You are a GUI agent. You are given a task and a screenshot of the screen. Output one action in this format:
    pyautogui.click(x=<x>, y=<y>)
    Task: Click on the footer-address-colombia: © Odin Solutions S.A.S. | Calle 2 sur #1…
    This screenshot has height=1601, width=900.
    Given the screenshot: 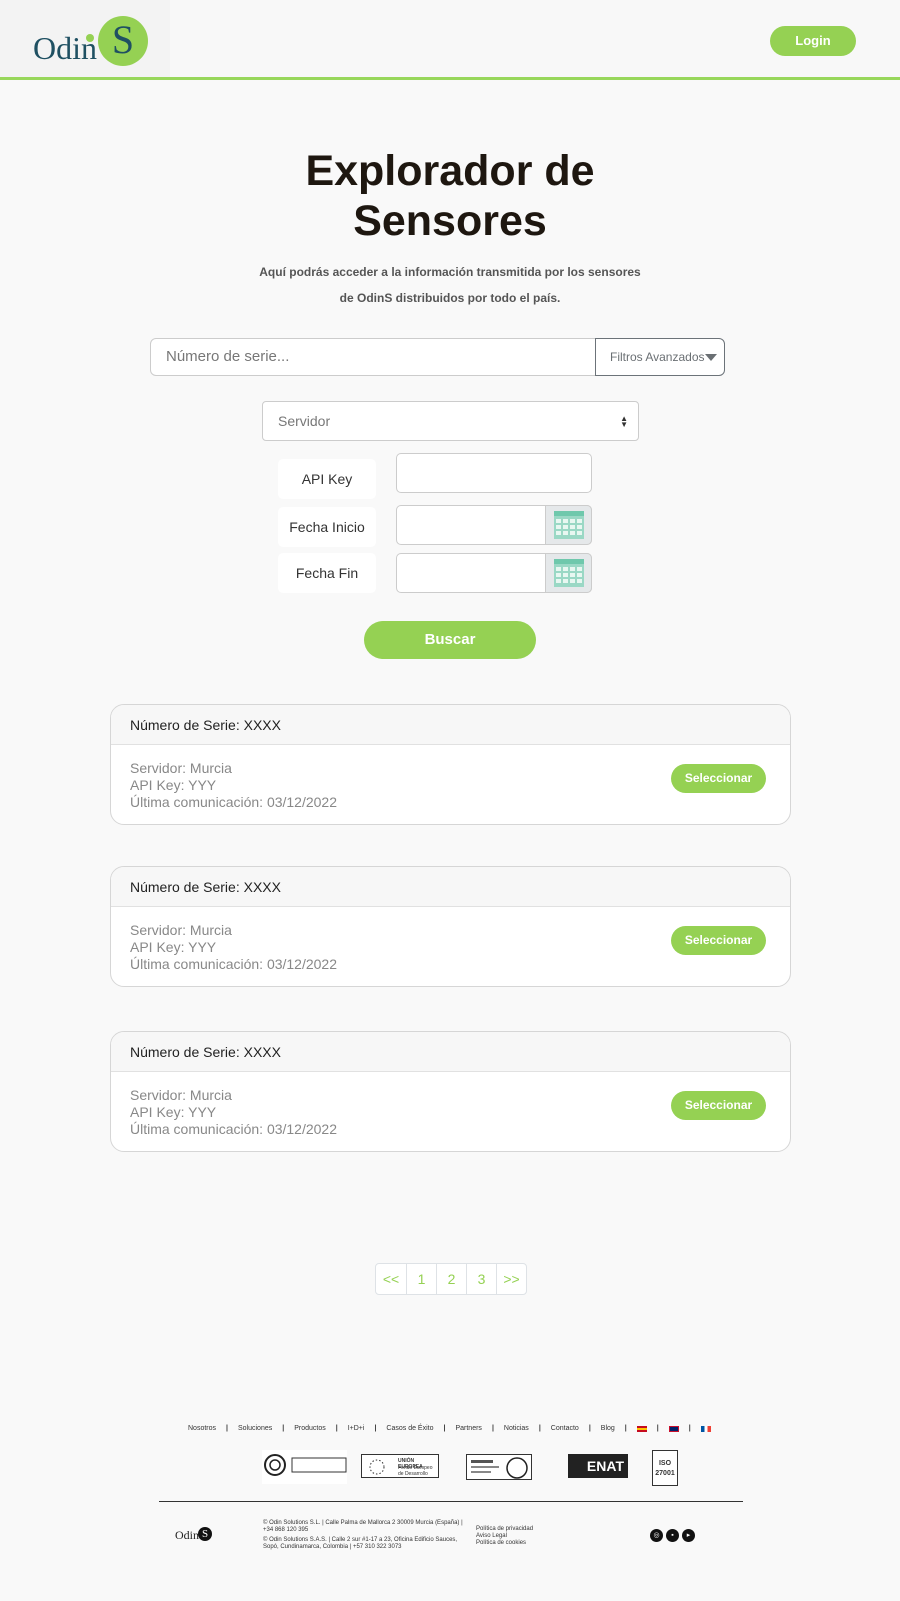 What is the action you would take?
    pyautogui.click(x=360, y=1543)
    